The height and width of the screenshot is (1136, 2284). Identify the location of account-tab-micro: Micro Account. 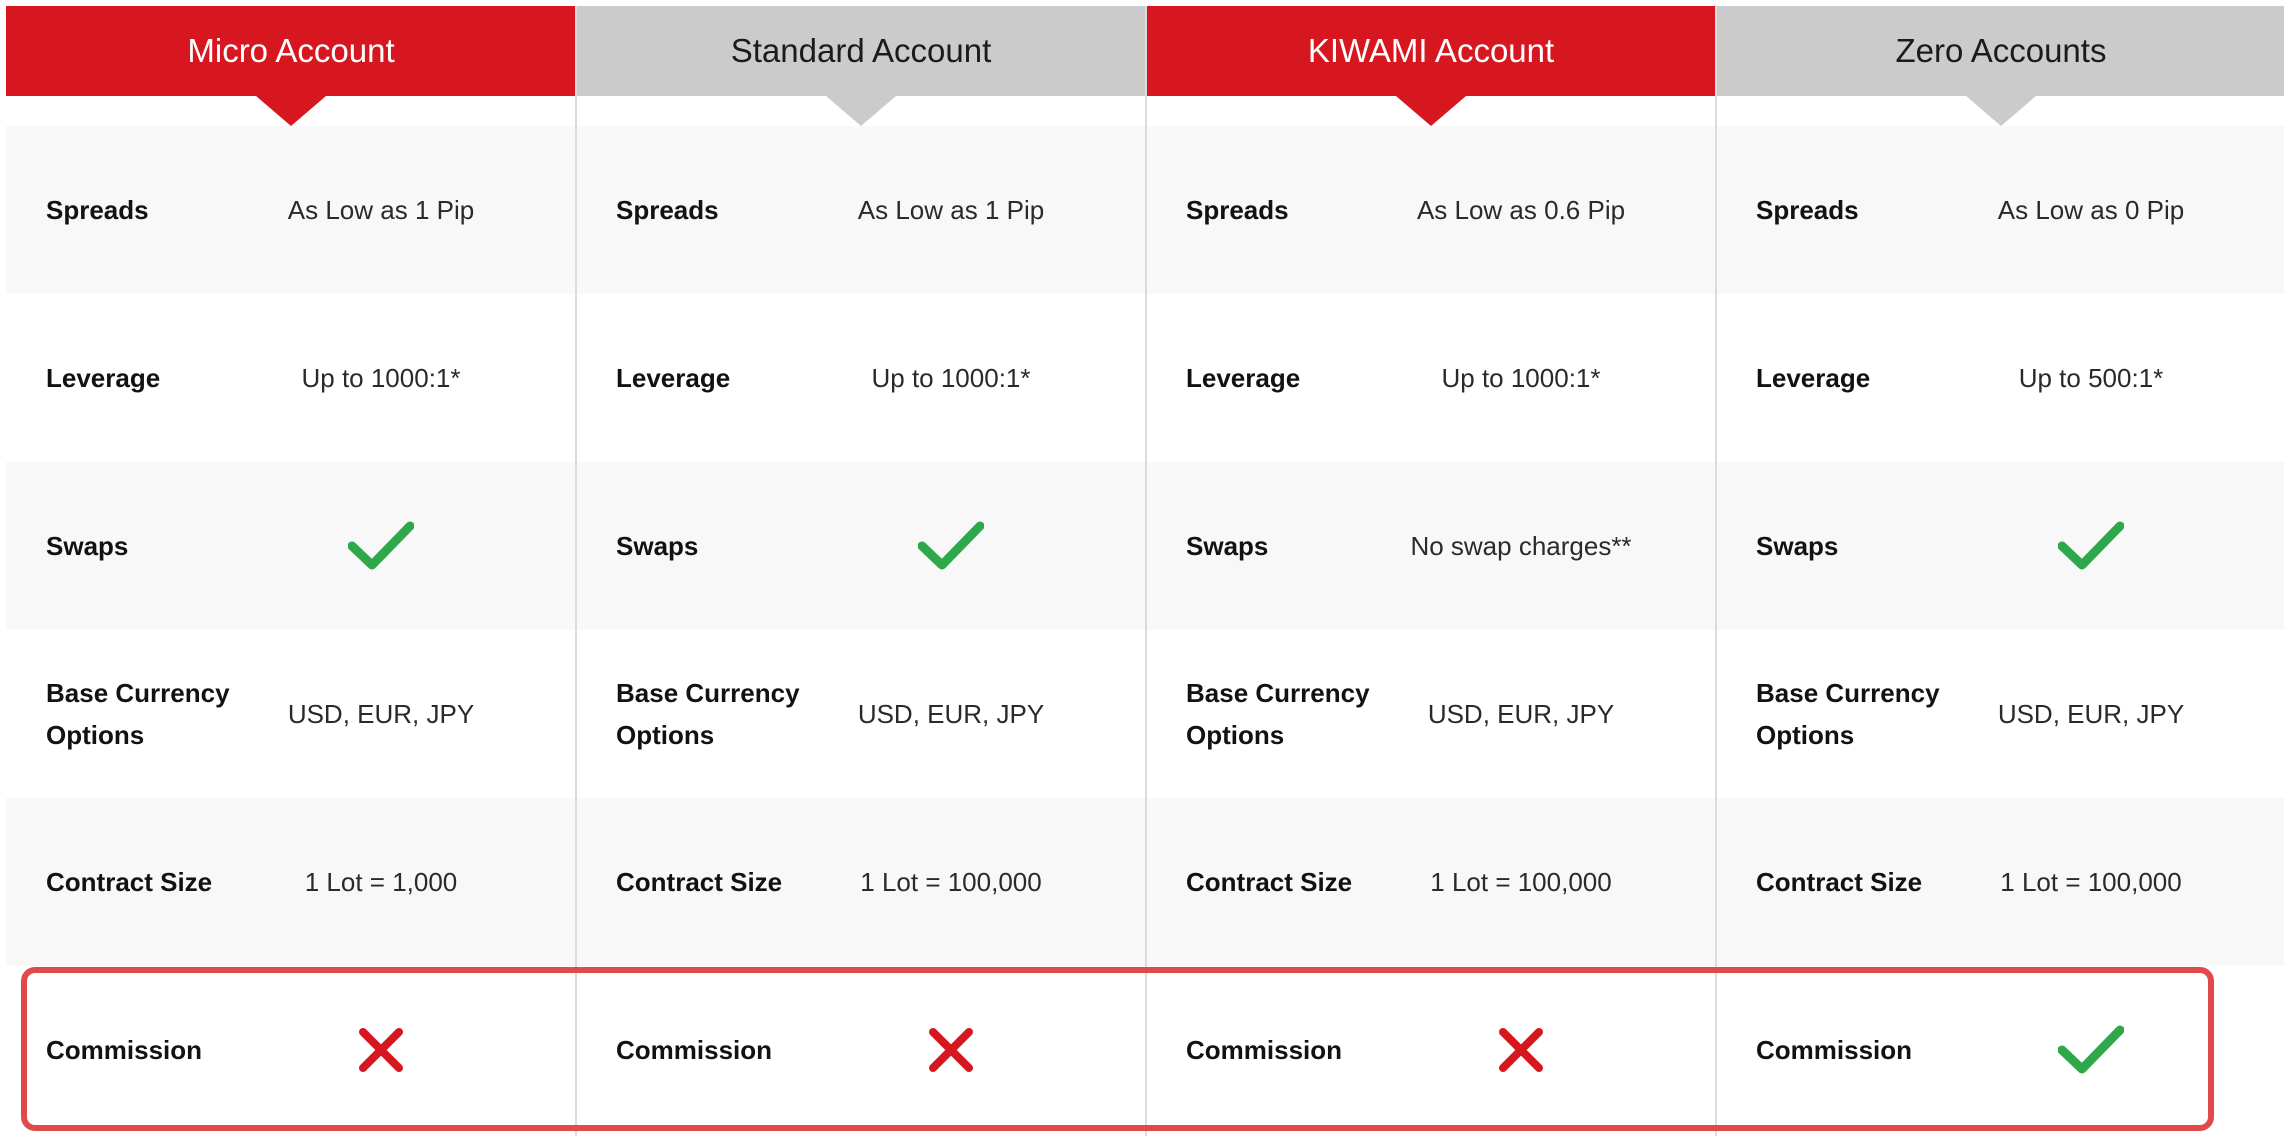
(291, 66).